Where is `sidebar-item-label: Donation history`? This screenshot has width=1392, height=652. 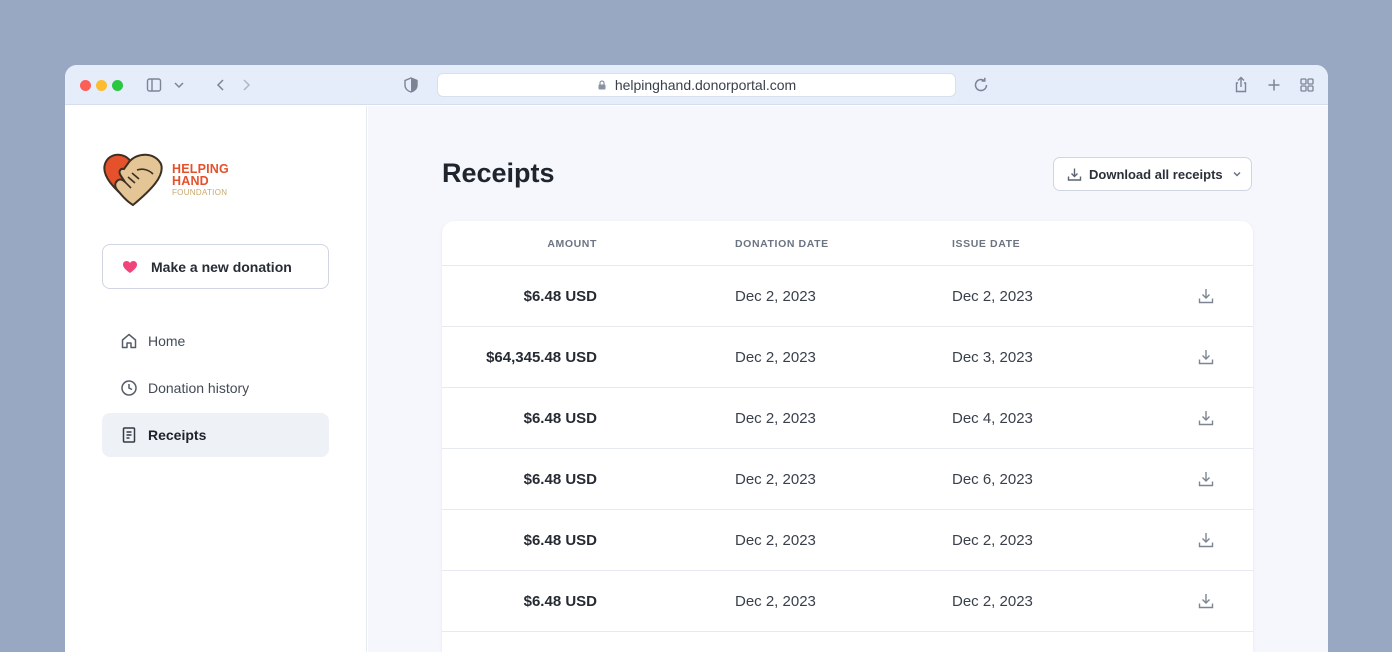 sidebar-item-label: Donation history is located at coordinates (199, 388).